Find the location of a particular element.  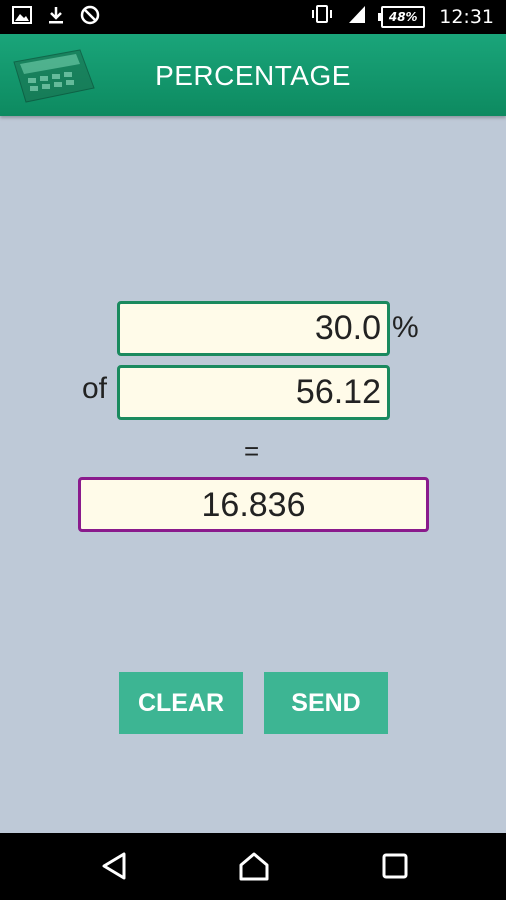

battery-indicator: 48% is located at coordinates (402, 16).